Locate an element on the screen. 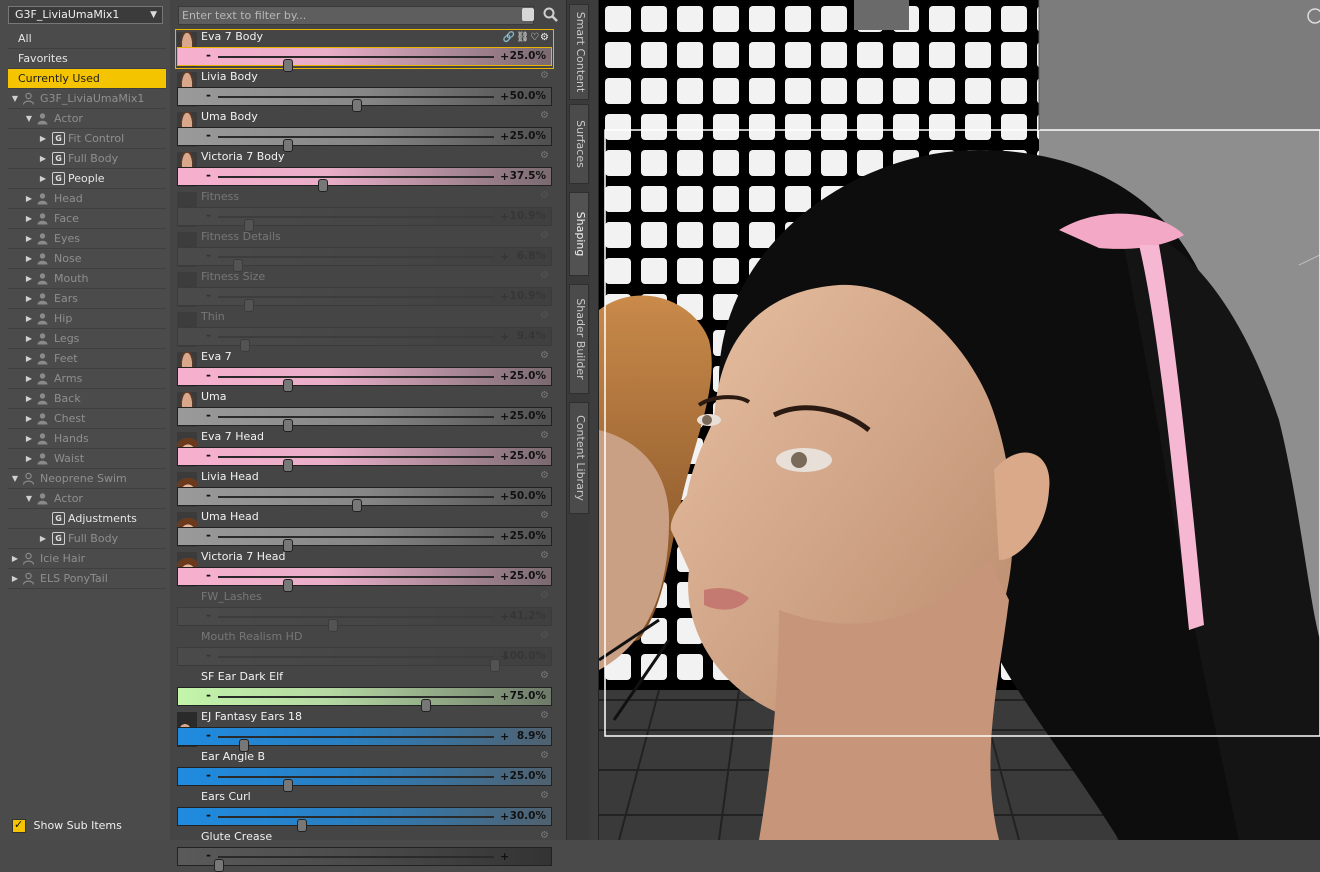 This screenshot has height=872, width=1320. morph-slider-row: Glute Crease ⚙ - + is located at coordinates (364, 850).